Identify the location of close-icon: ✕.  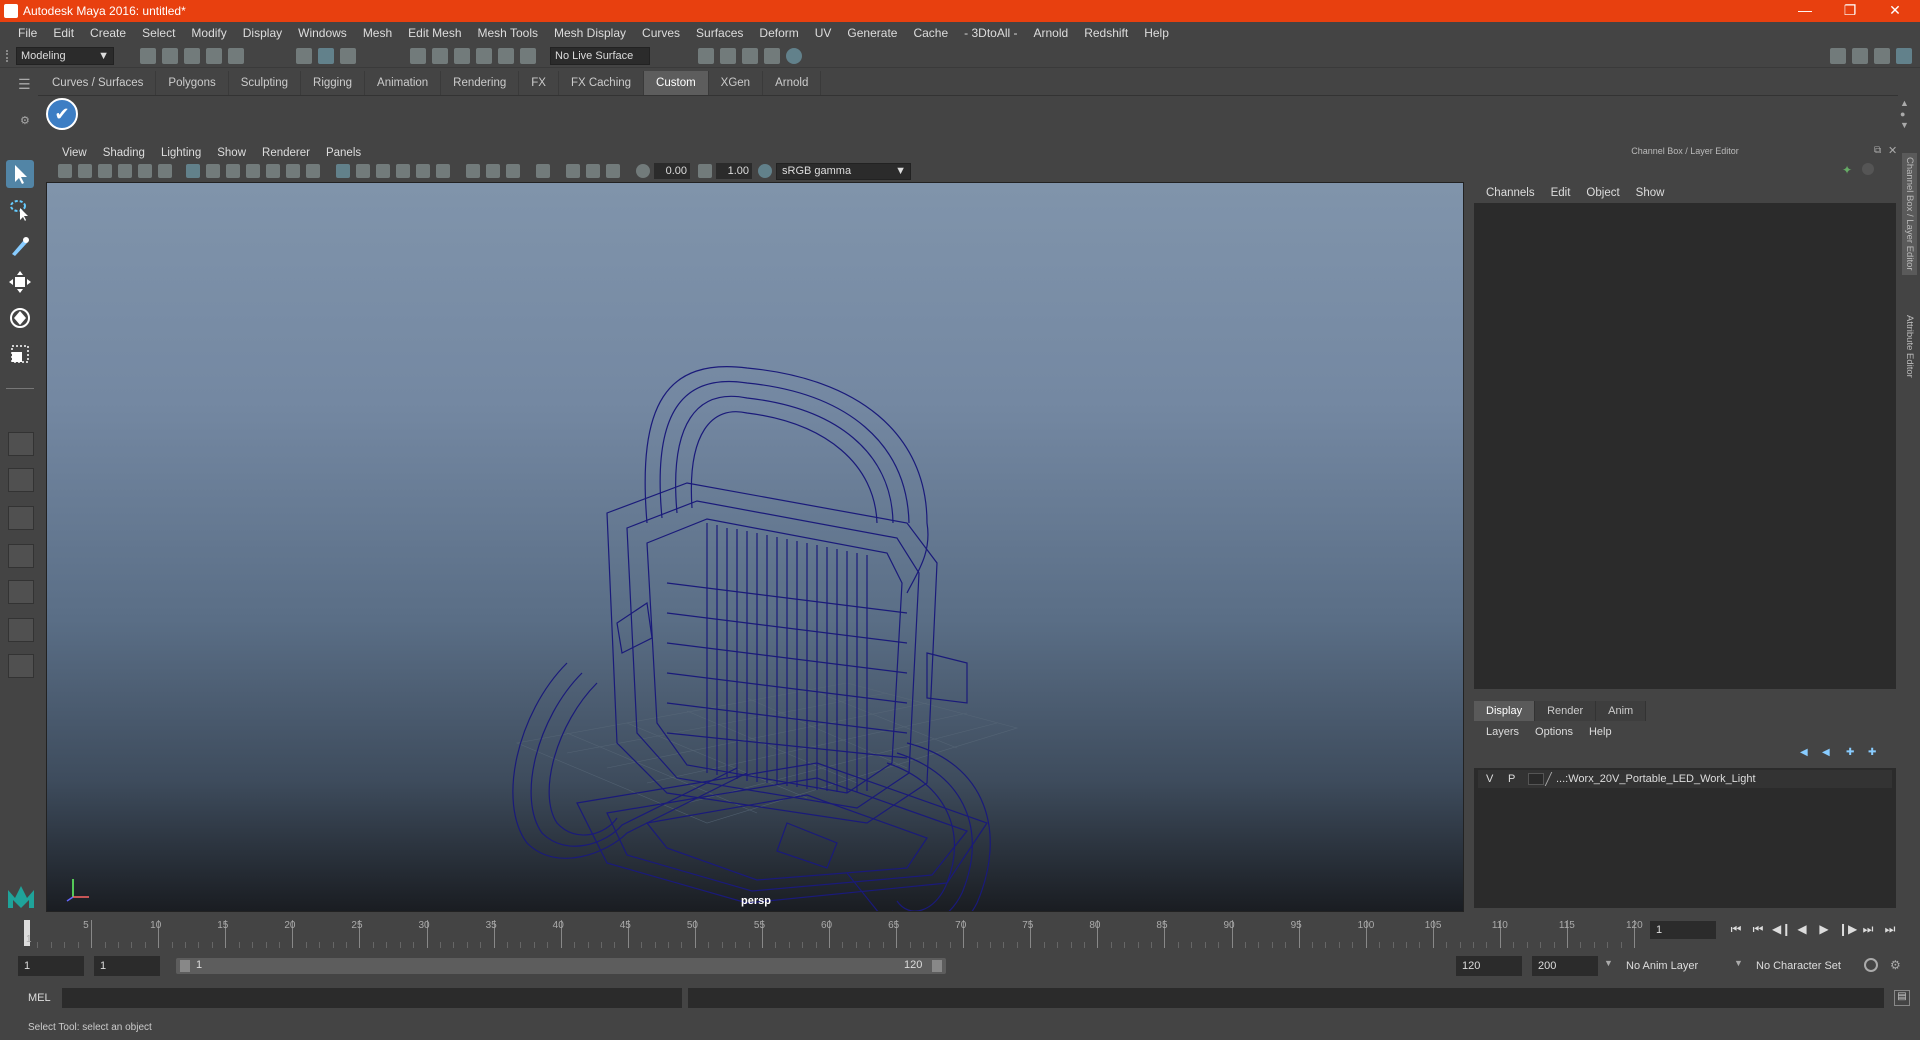
(1895, 10).